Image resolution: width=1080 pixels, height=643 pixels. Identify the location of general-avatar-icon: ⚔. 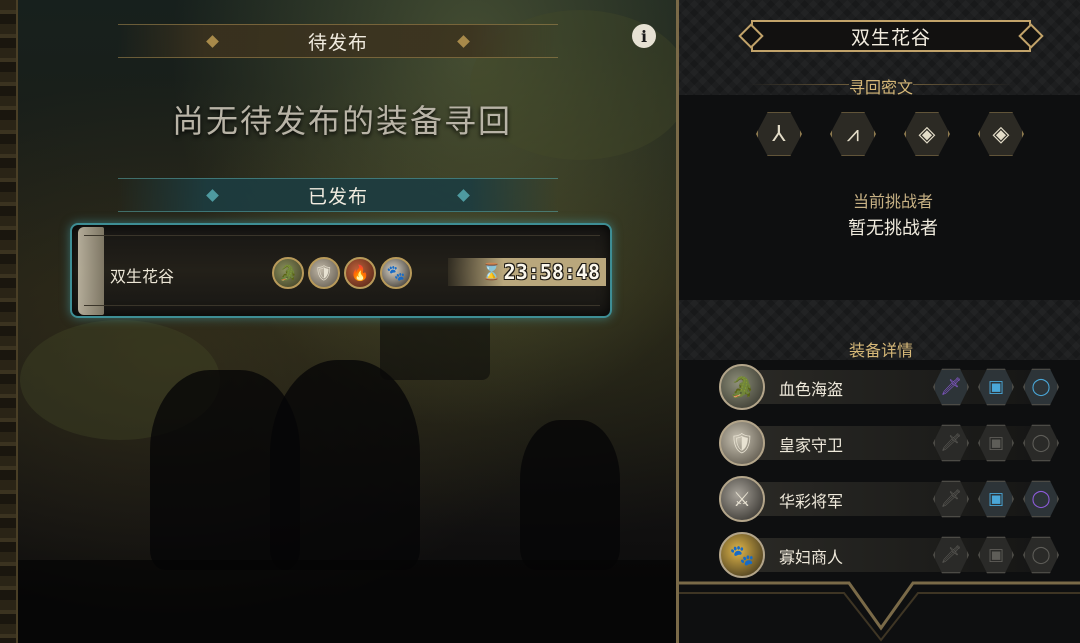
(742, 499).